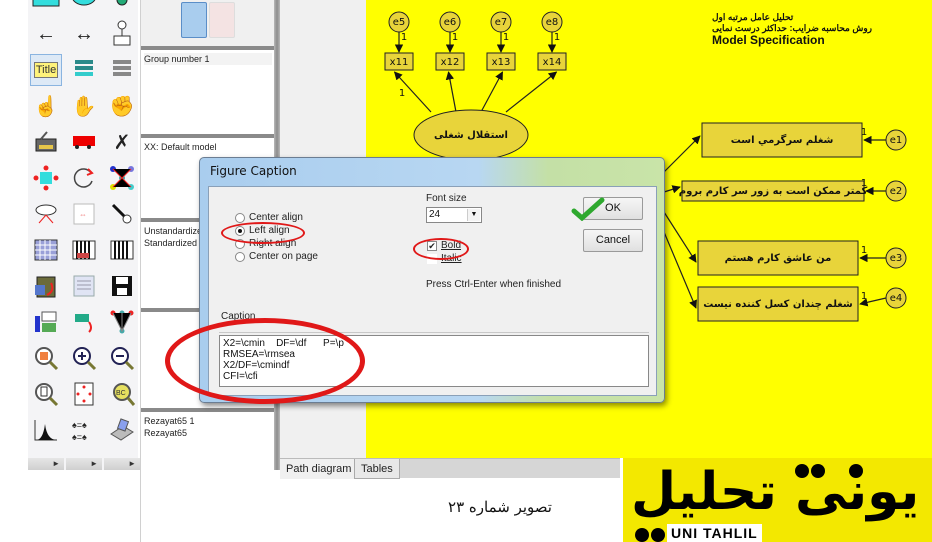  What do you see at coordinates (46, 250) in the screenshot?
I see `data-grid-icon` at bounding box center [46, 250].